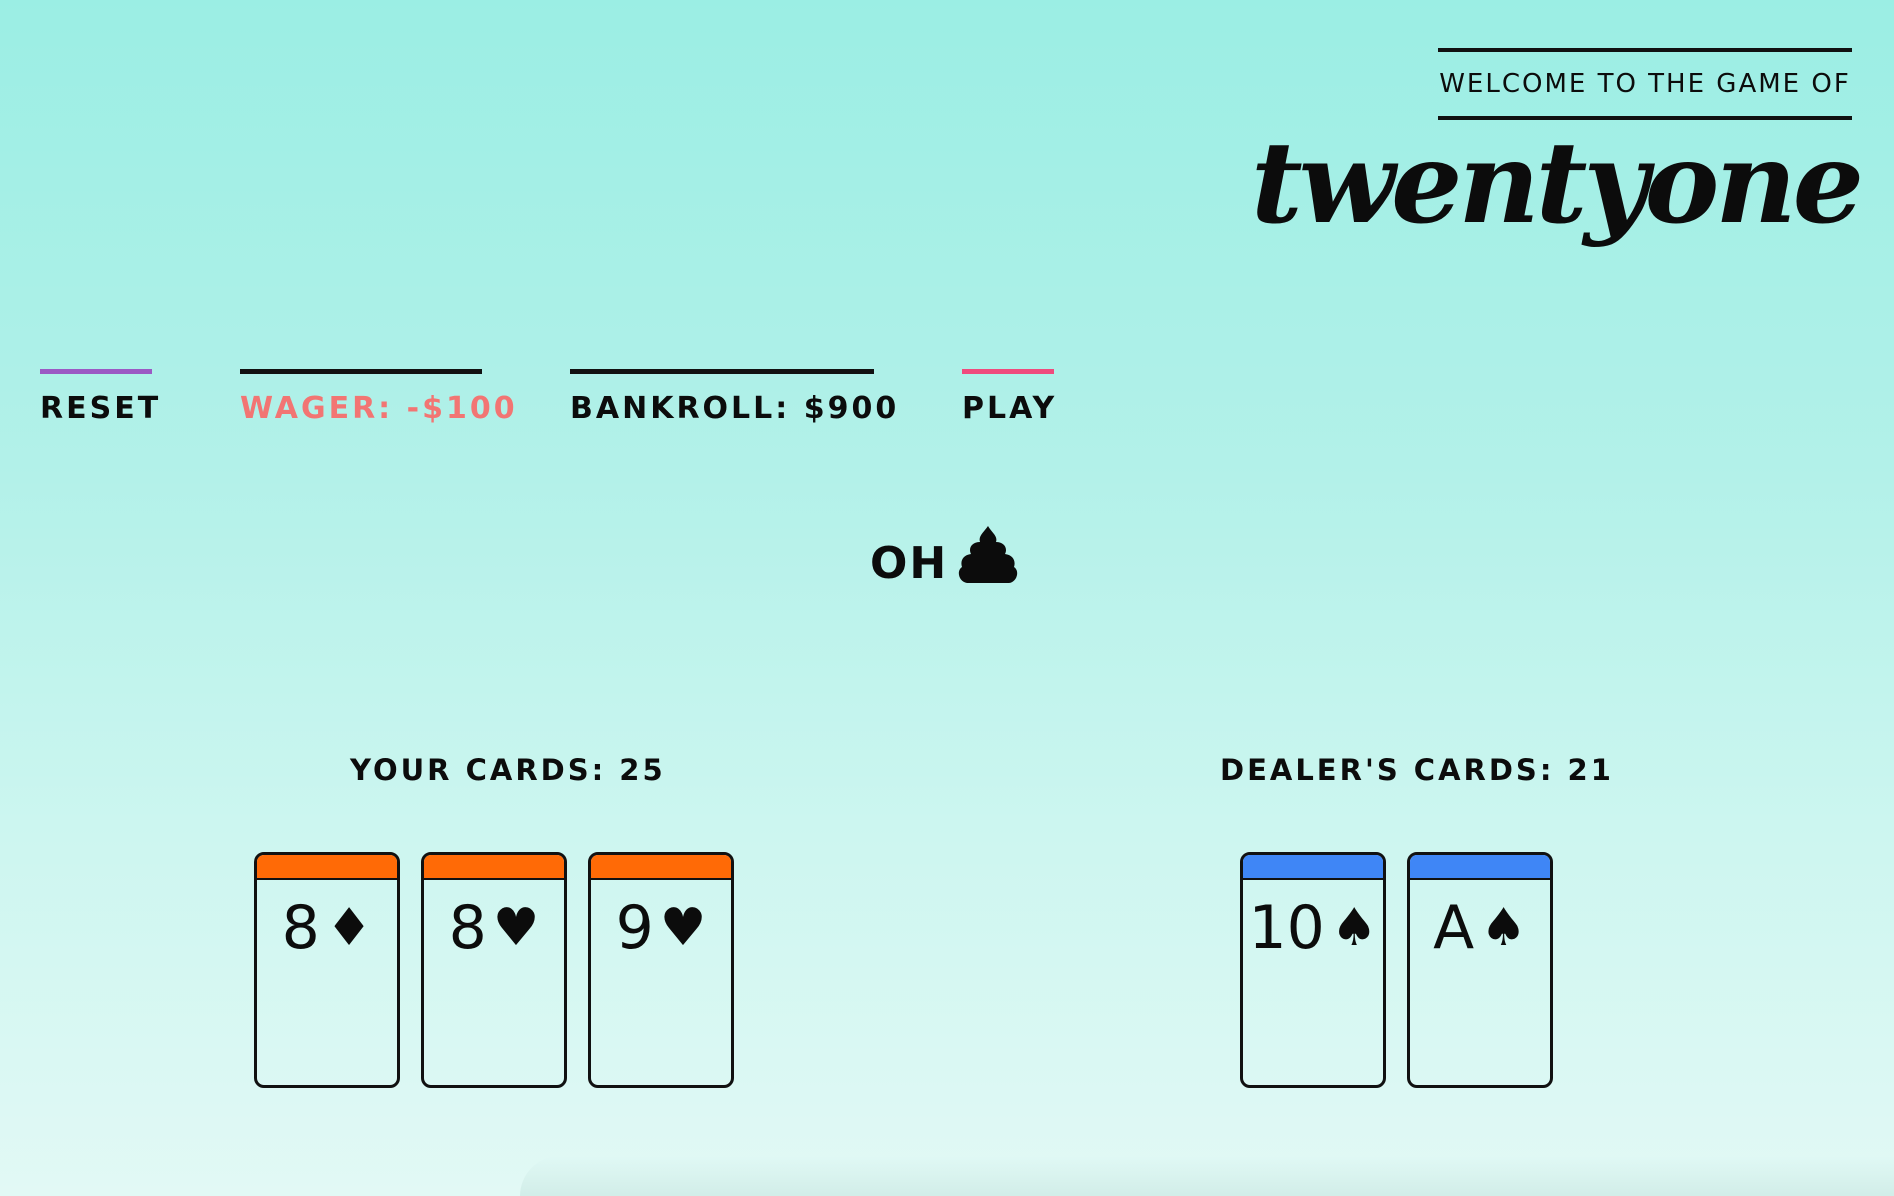  I want to click on dealer-cards: 10 ♠ A ♠, so click(1396, 970).